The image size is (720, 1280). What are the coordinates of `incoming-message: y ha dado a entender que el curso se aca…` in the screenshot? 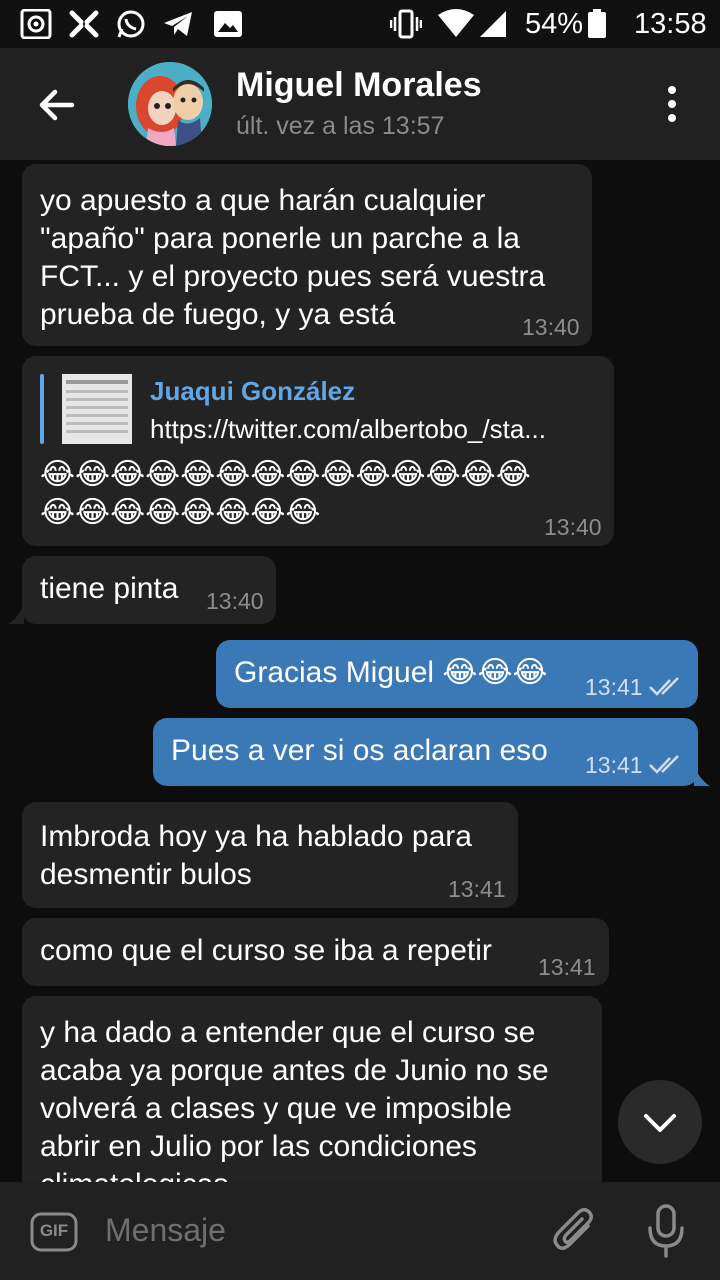 It's located at (312, 1089).